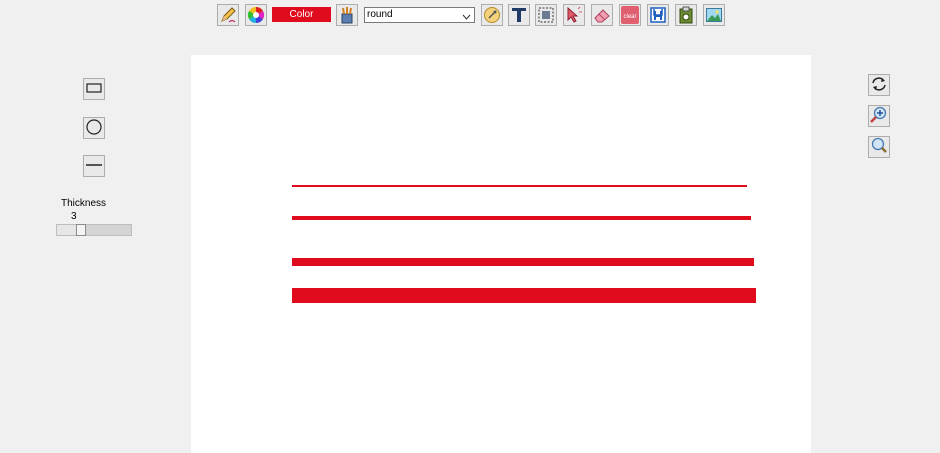 The image size is (940, 453). I want to click on pointer-icon, so click(574, 15).